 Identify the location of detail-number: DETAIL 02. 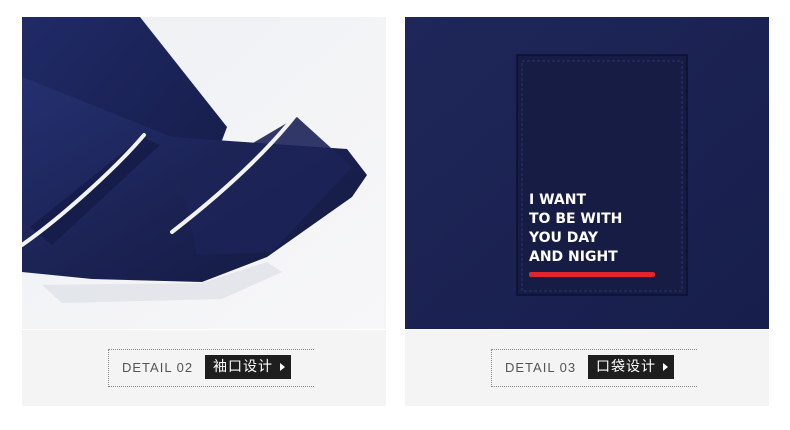
(158, 367).